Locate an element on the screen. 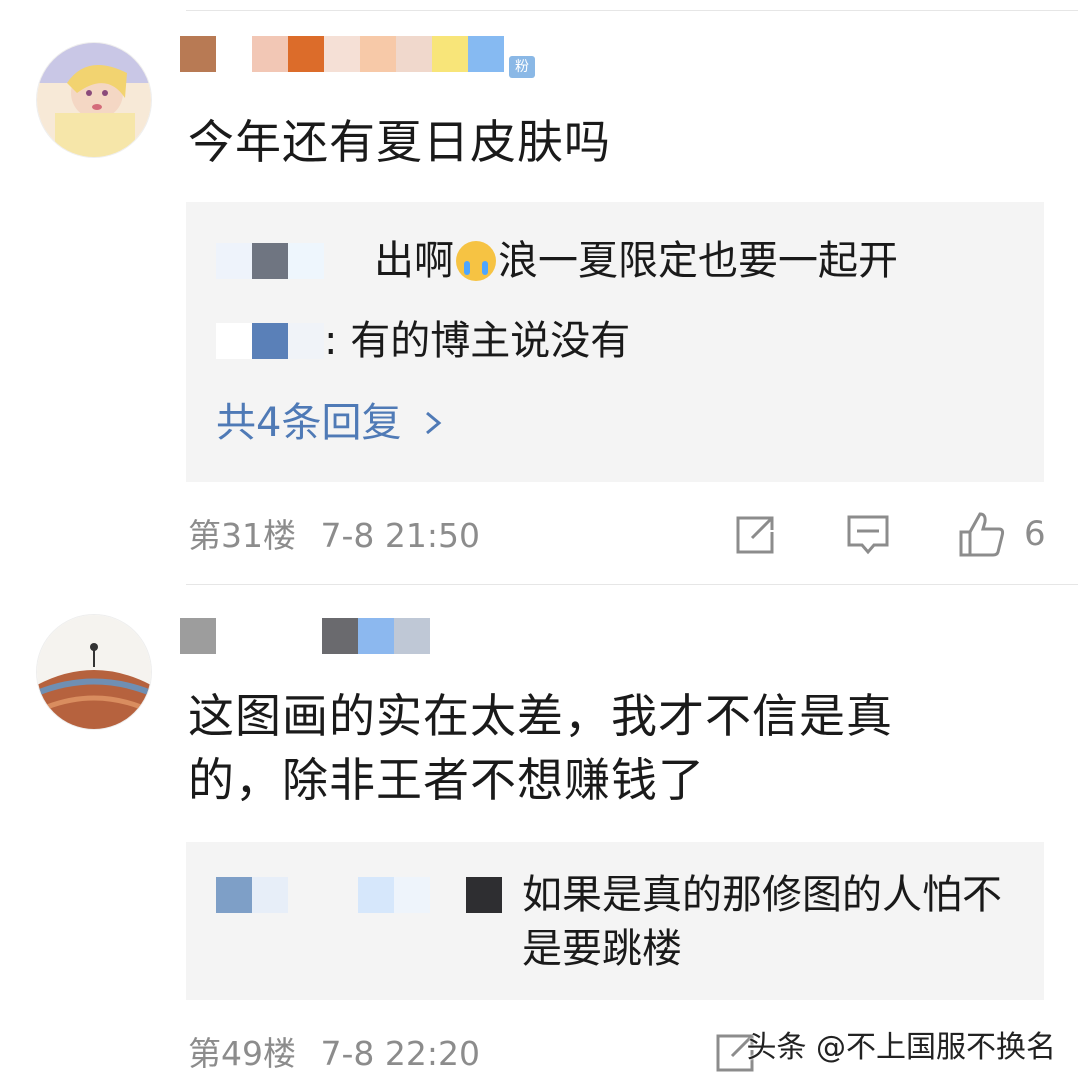 Image resolution: width=1078 pixels, height=1090 pixels. reply-button is located at coordinates (868, 535).